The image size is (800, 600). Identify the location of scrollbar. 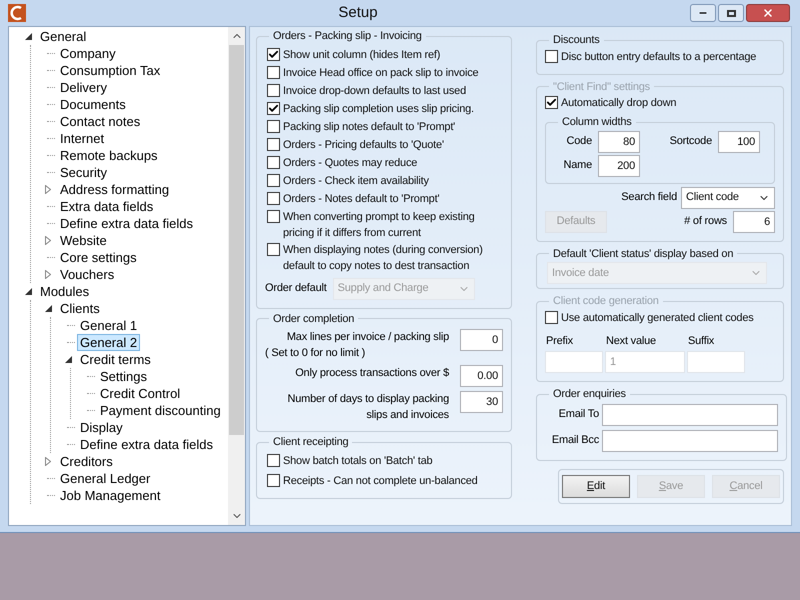
(236, 276).